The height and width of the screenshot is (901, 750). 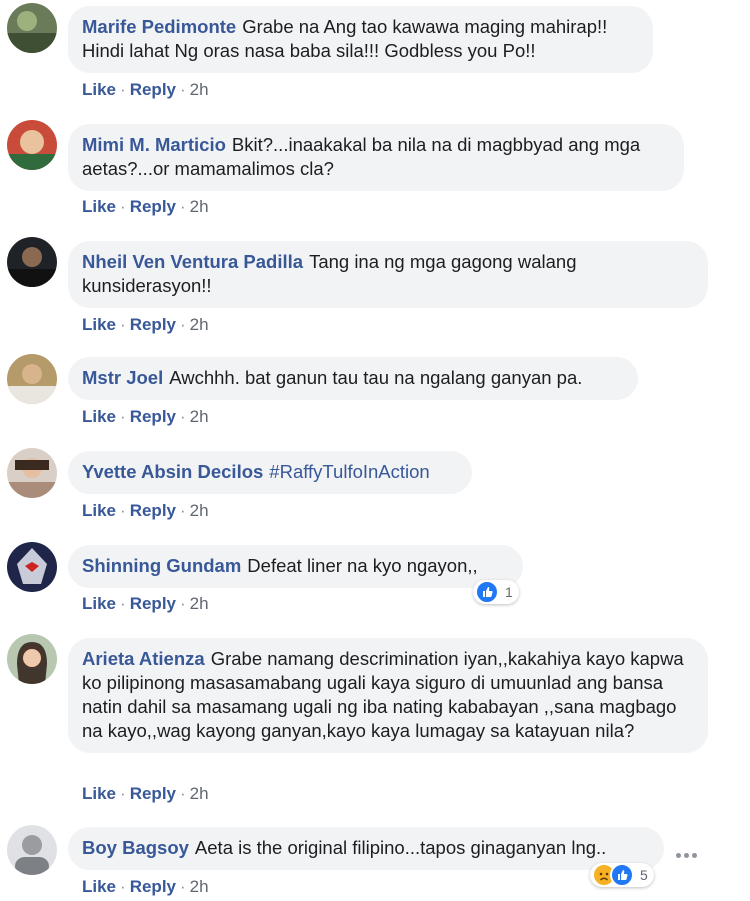 I want to click on comment-bubble: Yvette Absin Decilos #RaffyTulfoInAction, so click(x=270, y=472).